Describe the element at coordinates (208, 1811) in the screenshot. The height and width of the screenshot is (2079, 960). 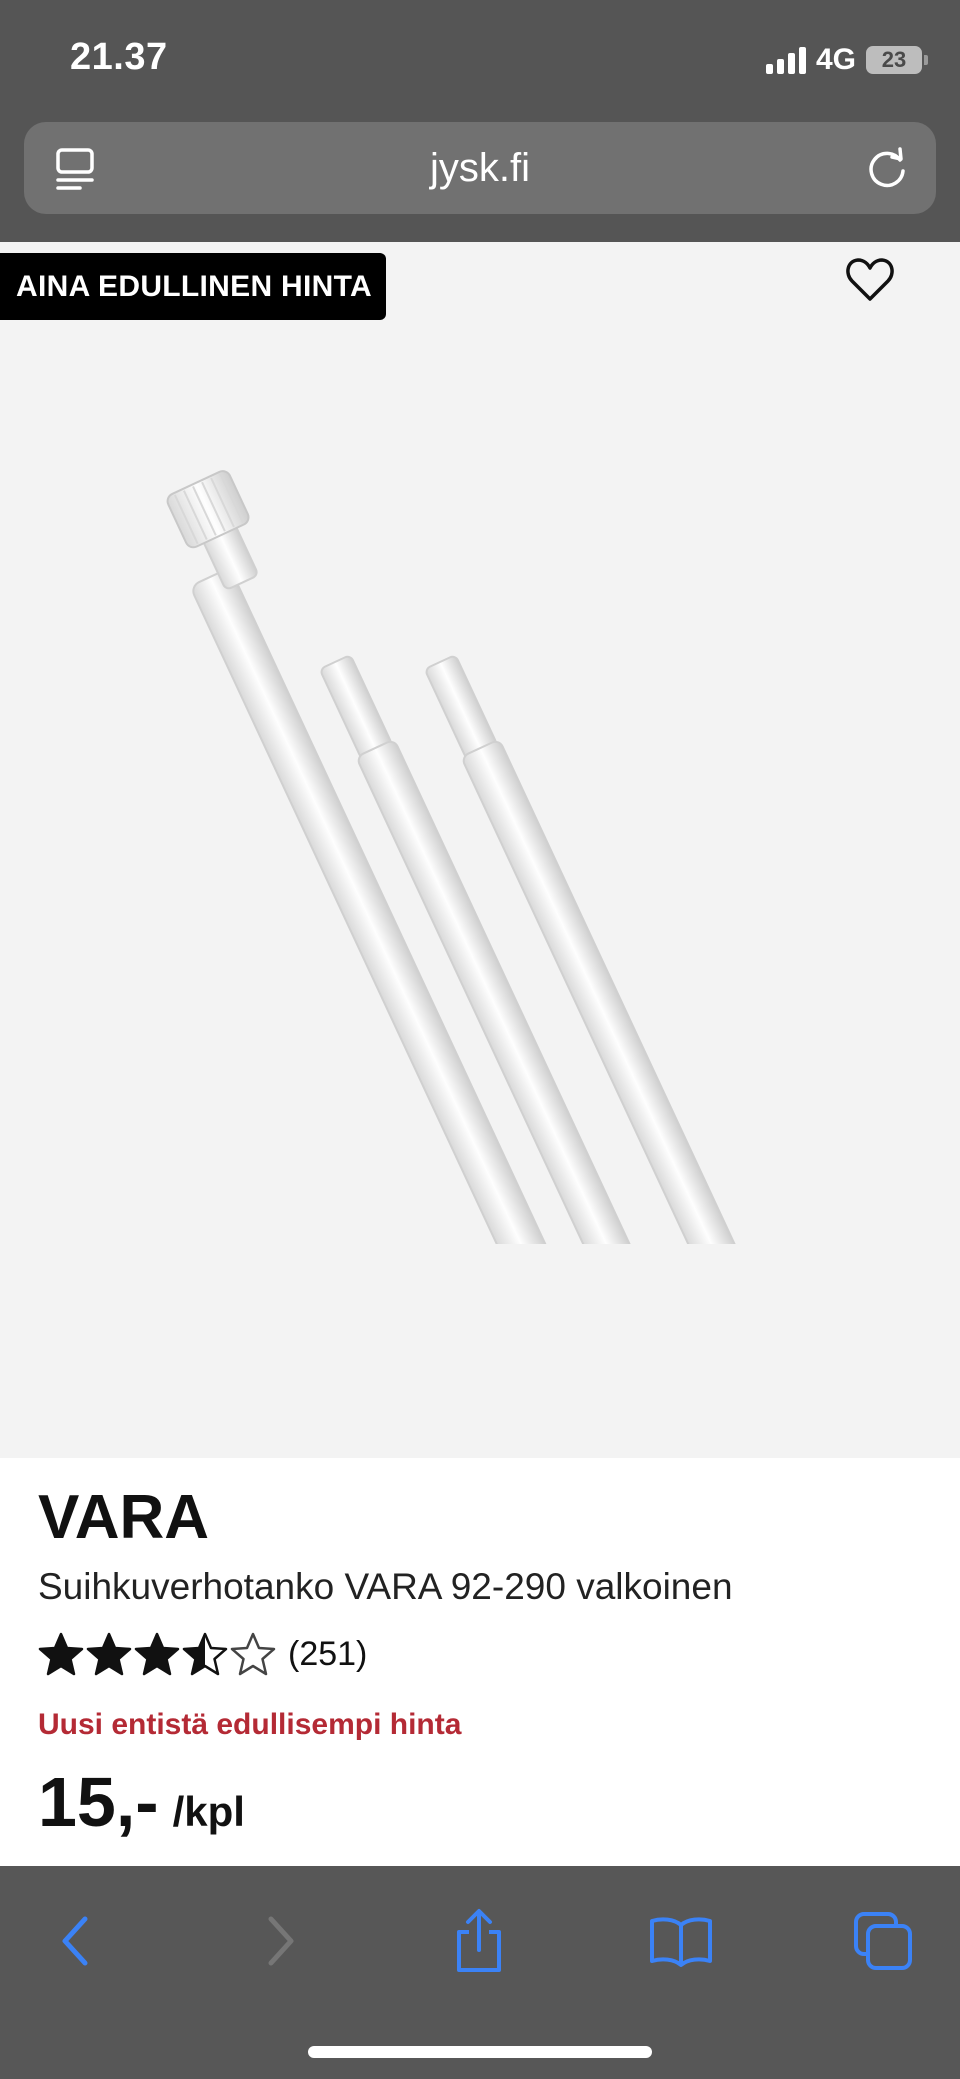
I see `price-unit: /kpl` at that location.